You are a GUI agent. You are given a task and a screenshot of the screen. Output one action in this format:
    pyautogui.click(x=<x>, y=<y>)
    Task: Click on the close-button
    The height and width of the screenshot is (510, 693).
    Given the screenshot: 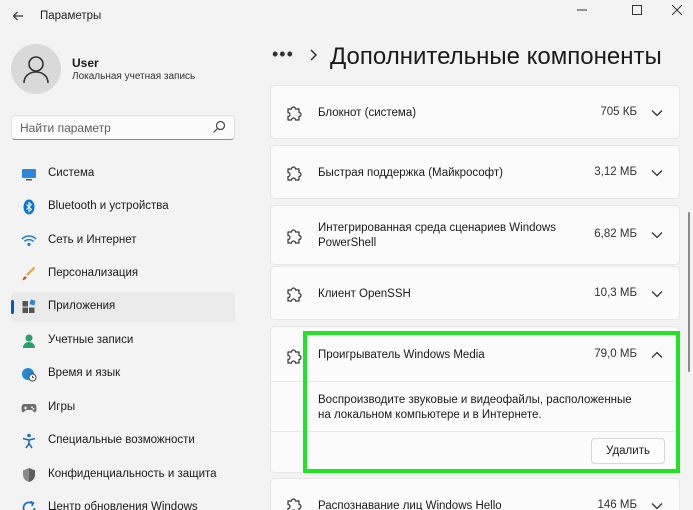 What is the action you would take?
    pyautogui.click(x=674, y=10)
    